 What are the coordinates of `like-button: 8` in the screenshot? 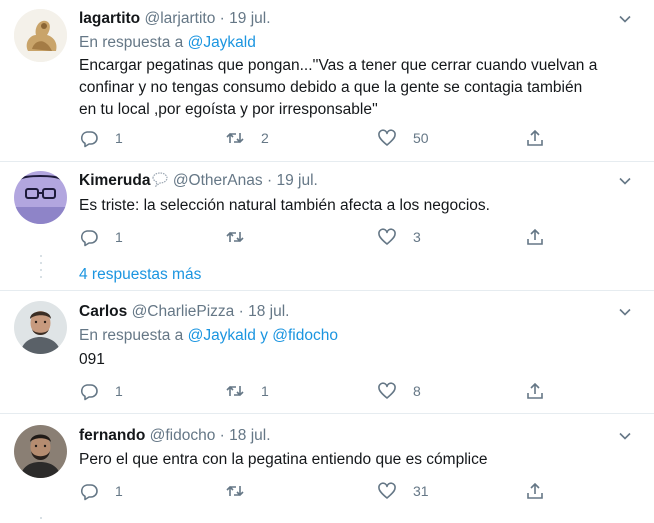 It's located at (399, 391).